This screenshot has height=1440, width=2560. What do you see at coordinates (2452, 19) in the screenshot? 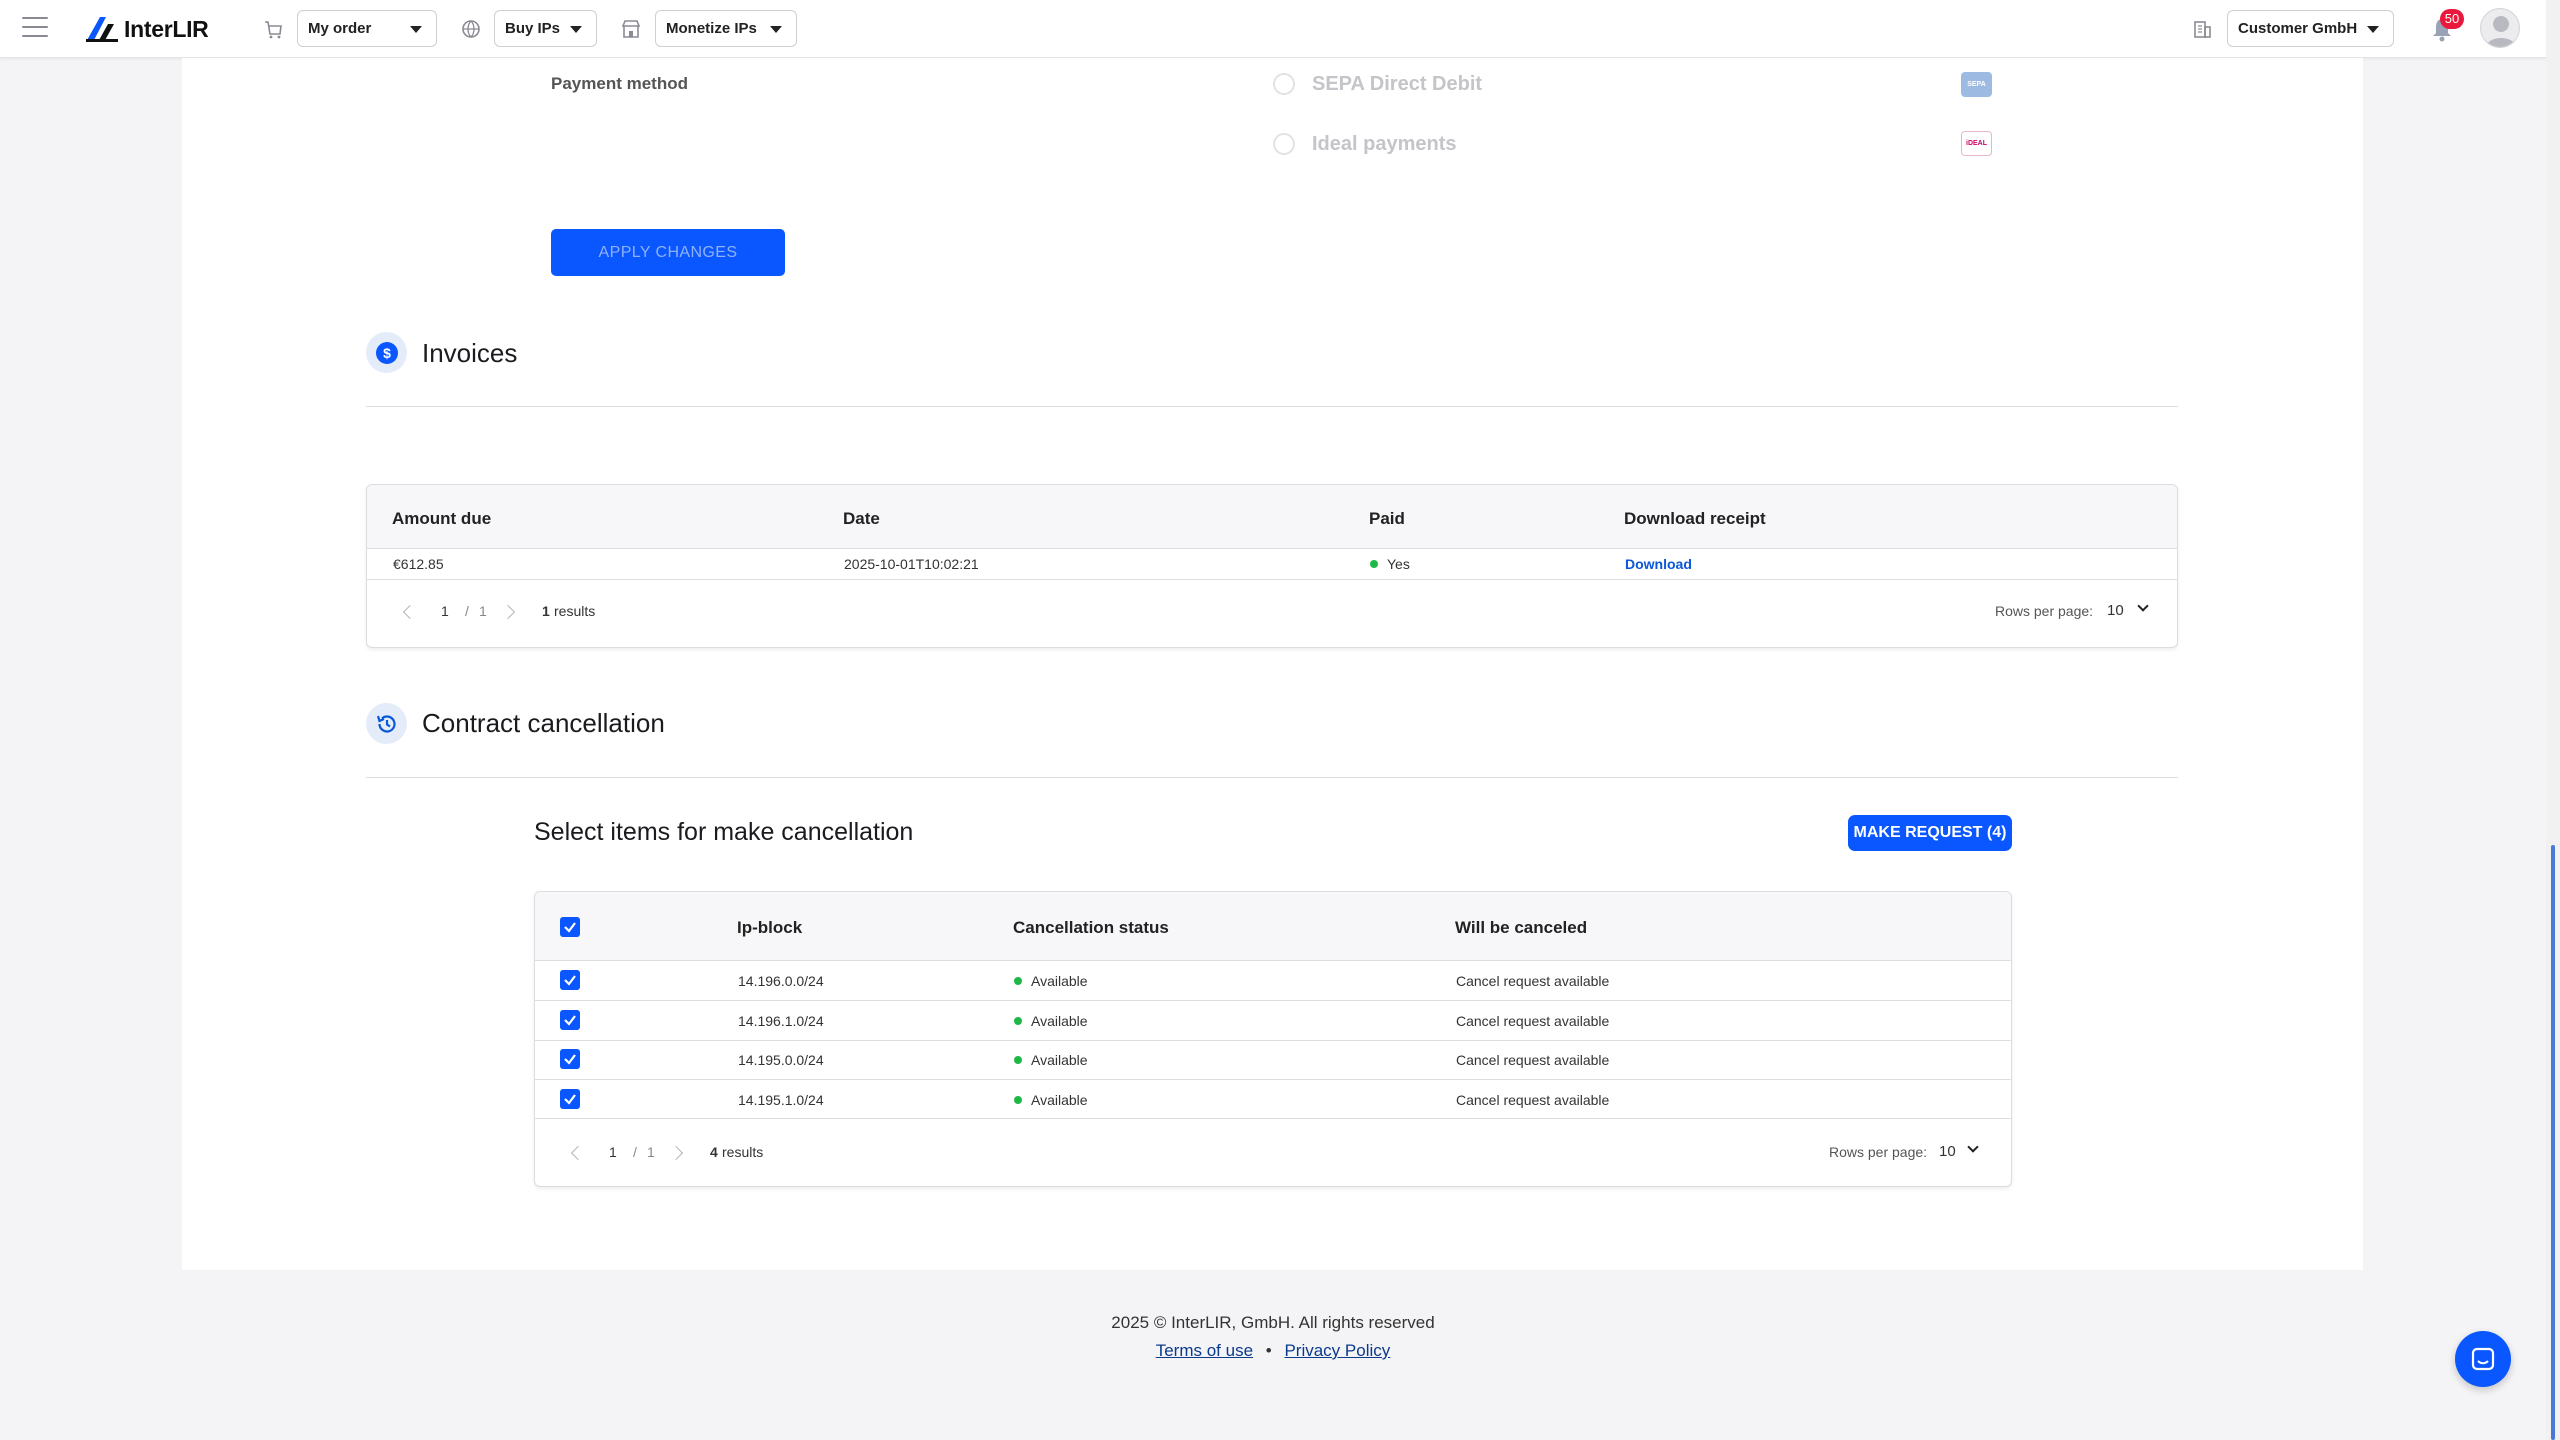
I see `notification-count-badge: 50` at bounding box center [2452, 19].